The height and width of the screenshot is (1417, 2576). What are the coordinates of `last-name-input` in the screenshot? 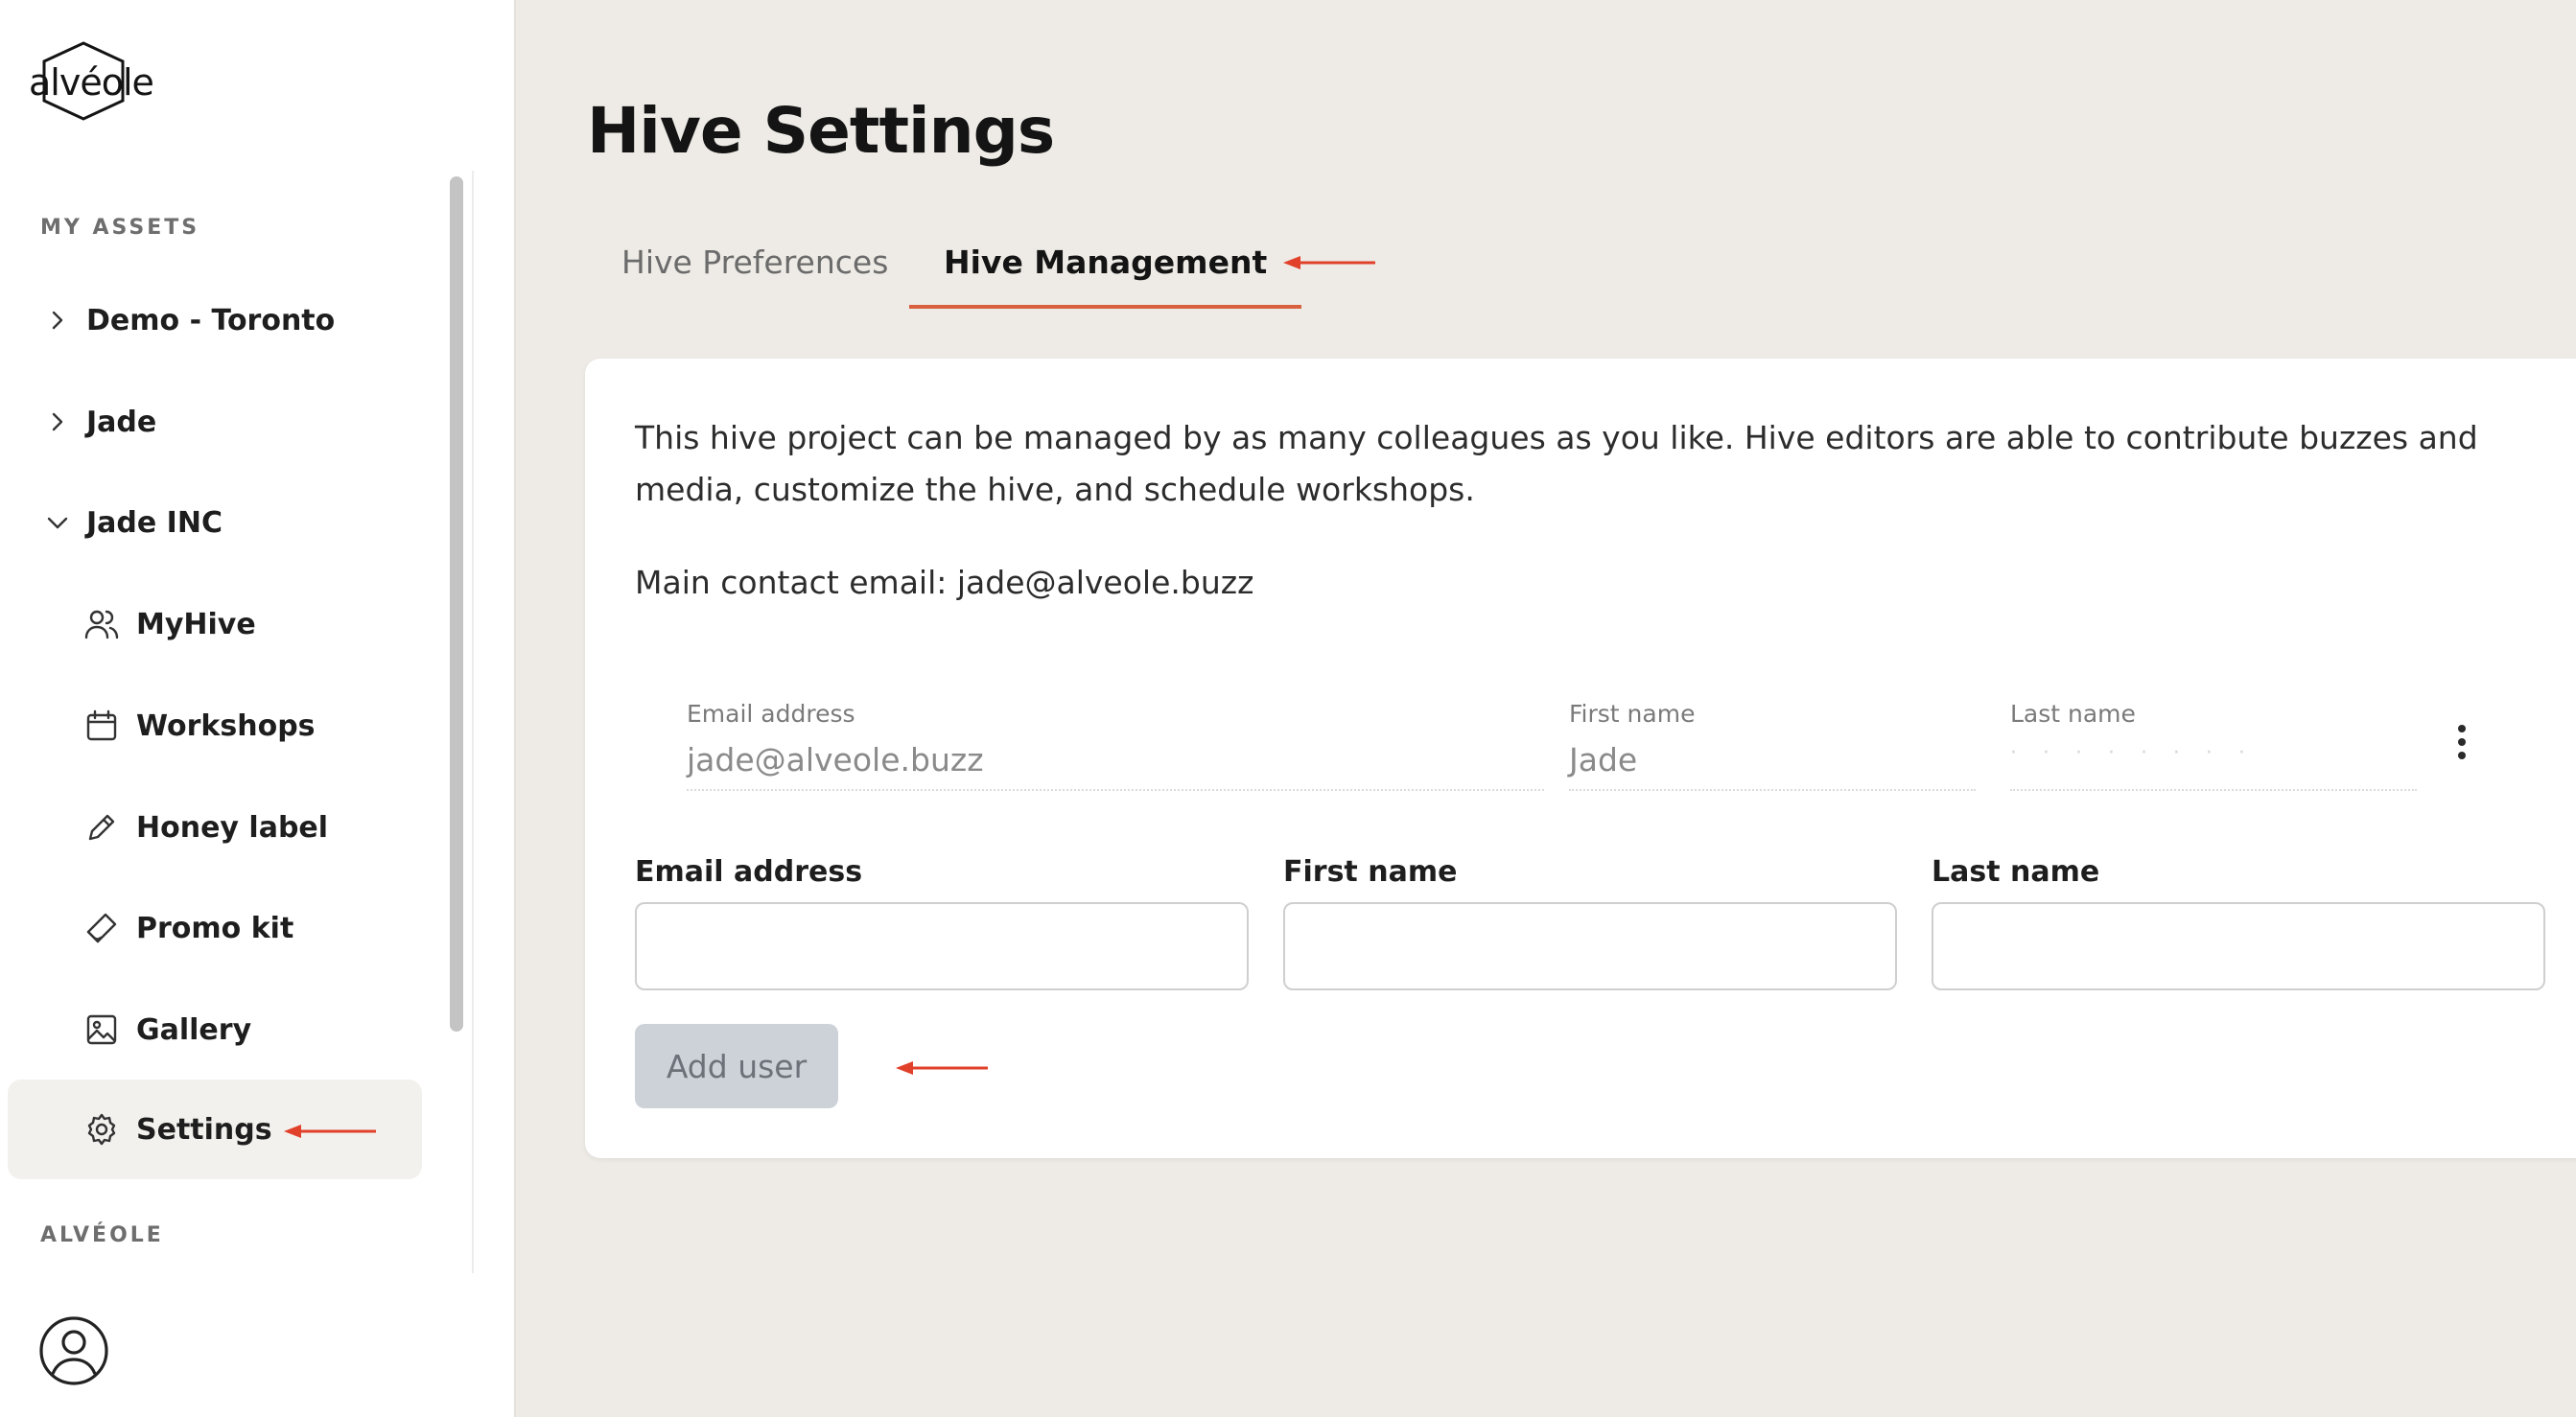 It's located at (2238, 946).